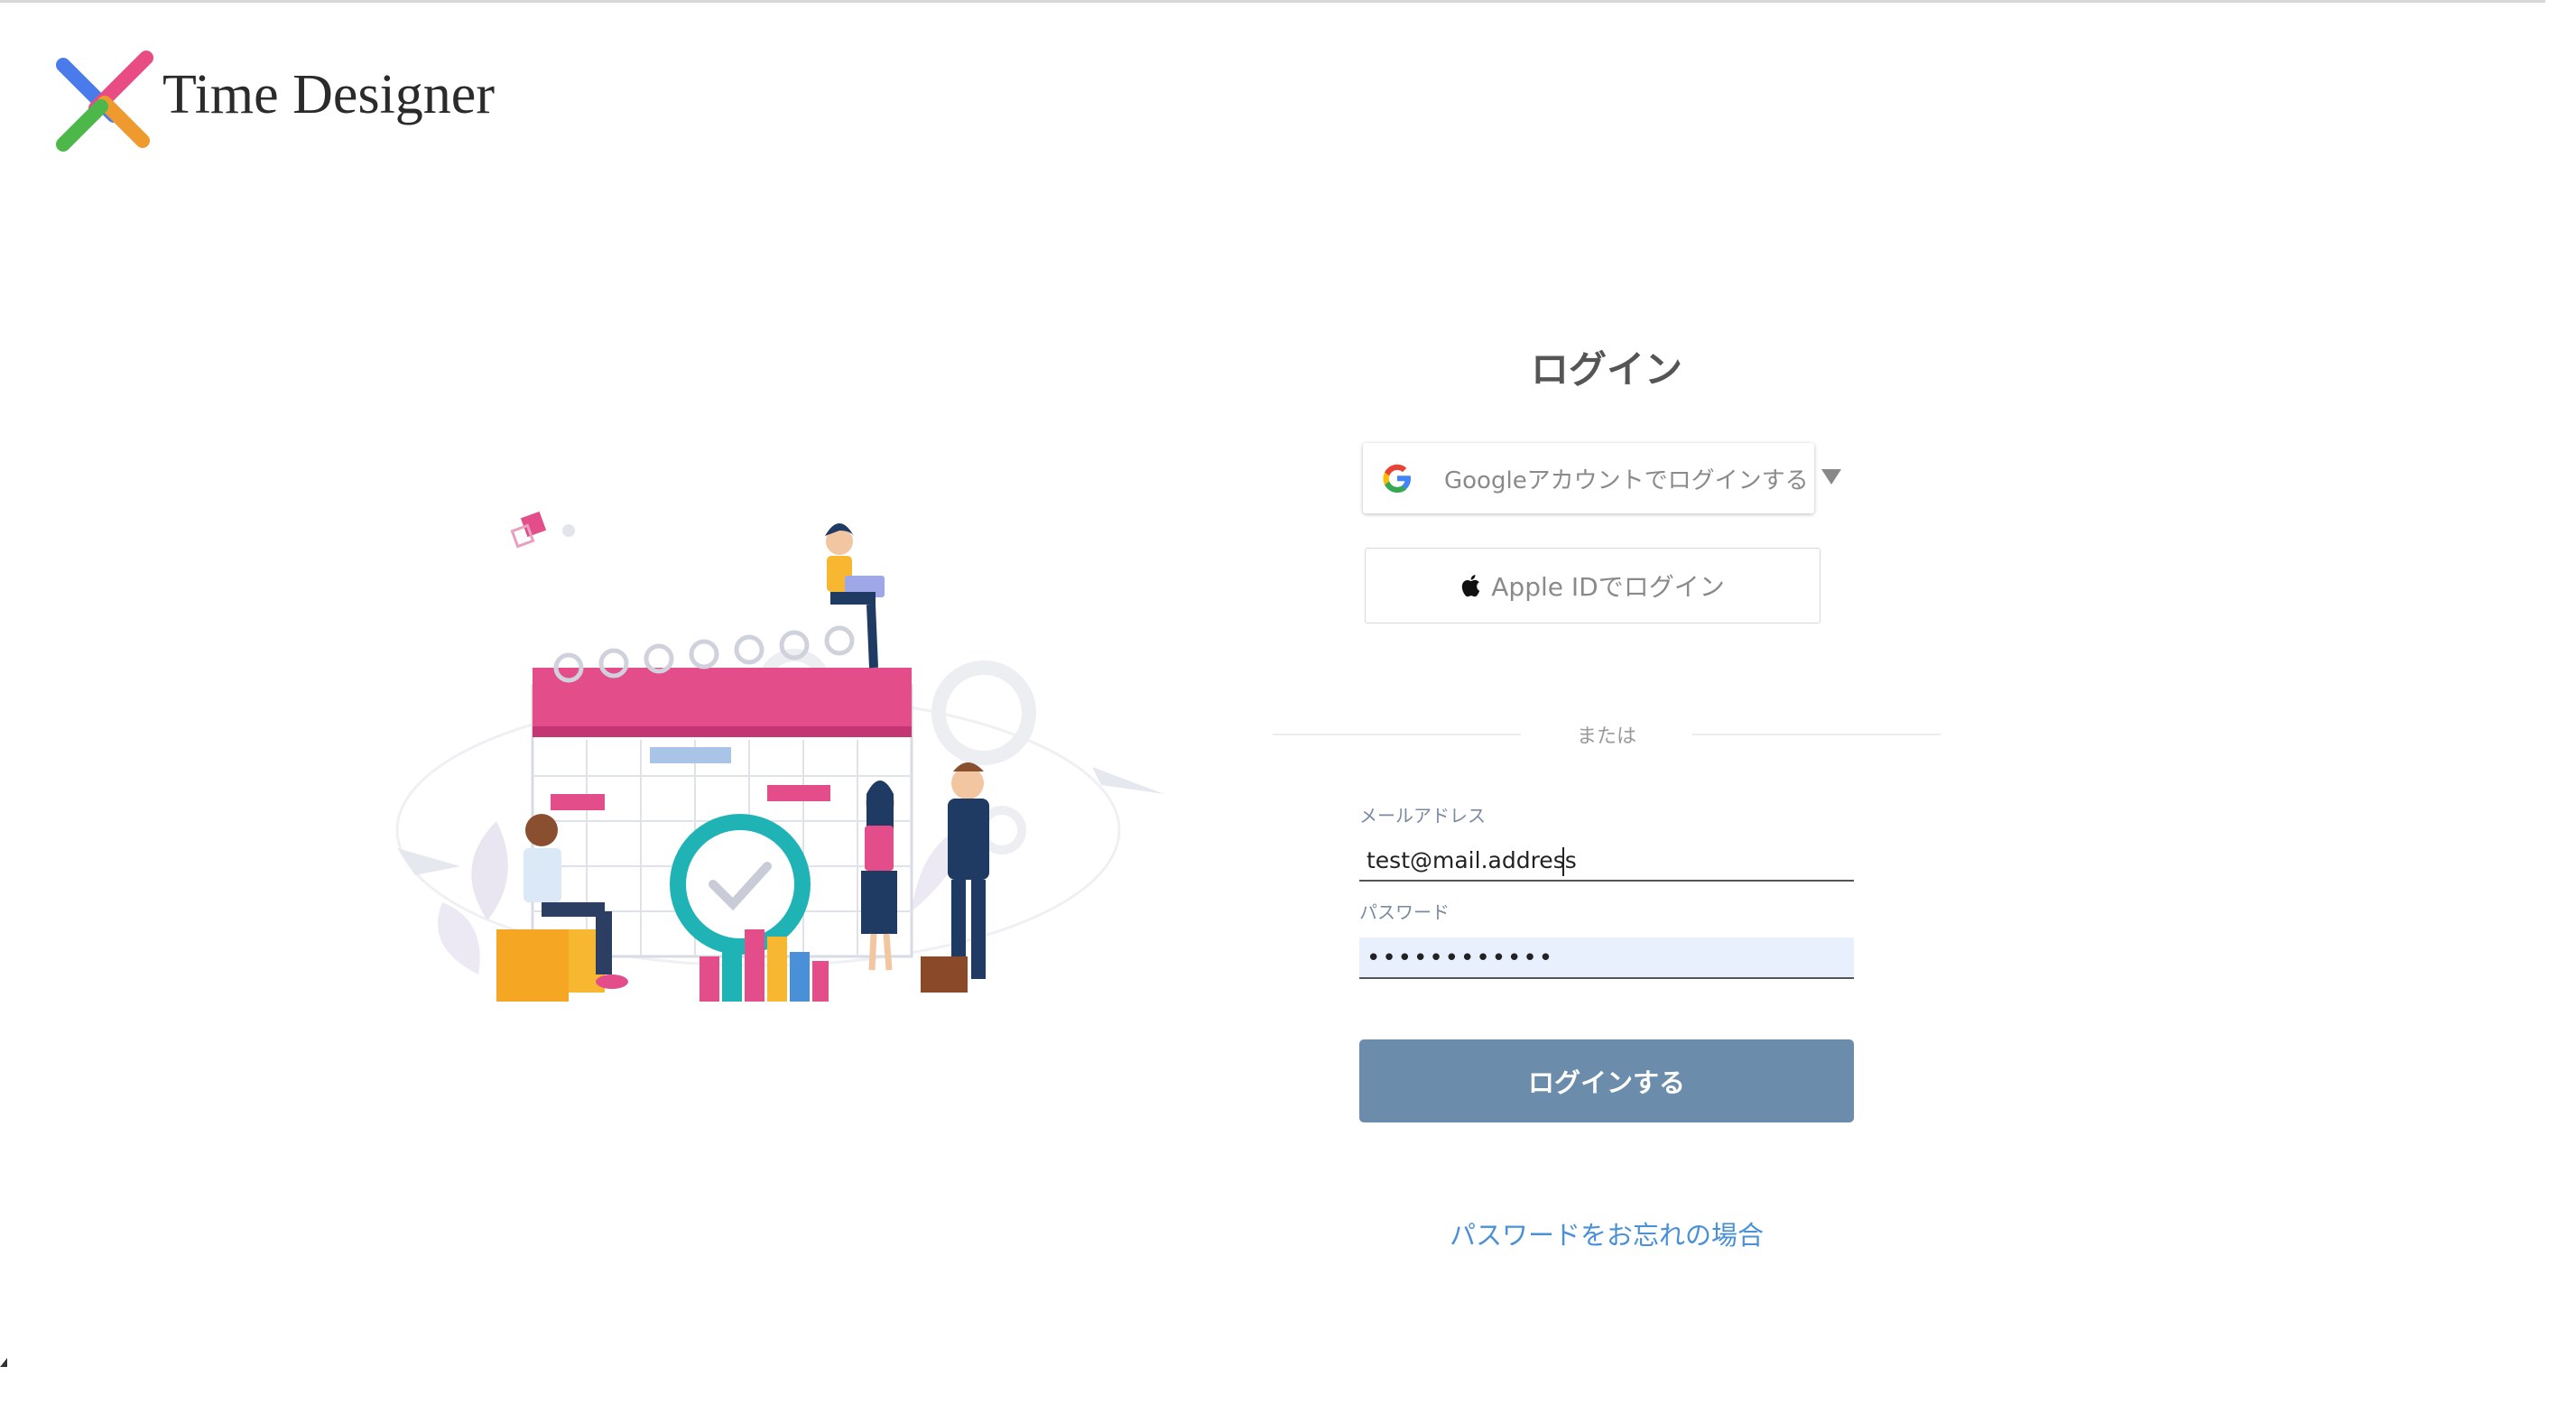 This screenshot has height=1413, width=2576. What do you see at coordinates (1816, 734) in the screenshot?
I see `divider-line-right` at bounding box center [1816, 734].